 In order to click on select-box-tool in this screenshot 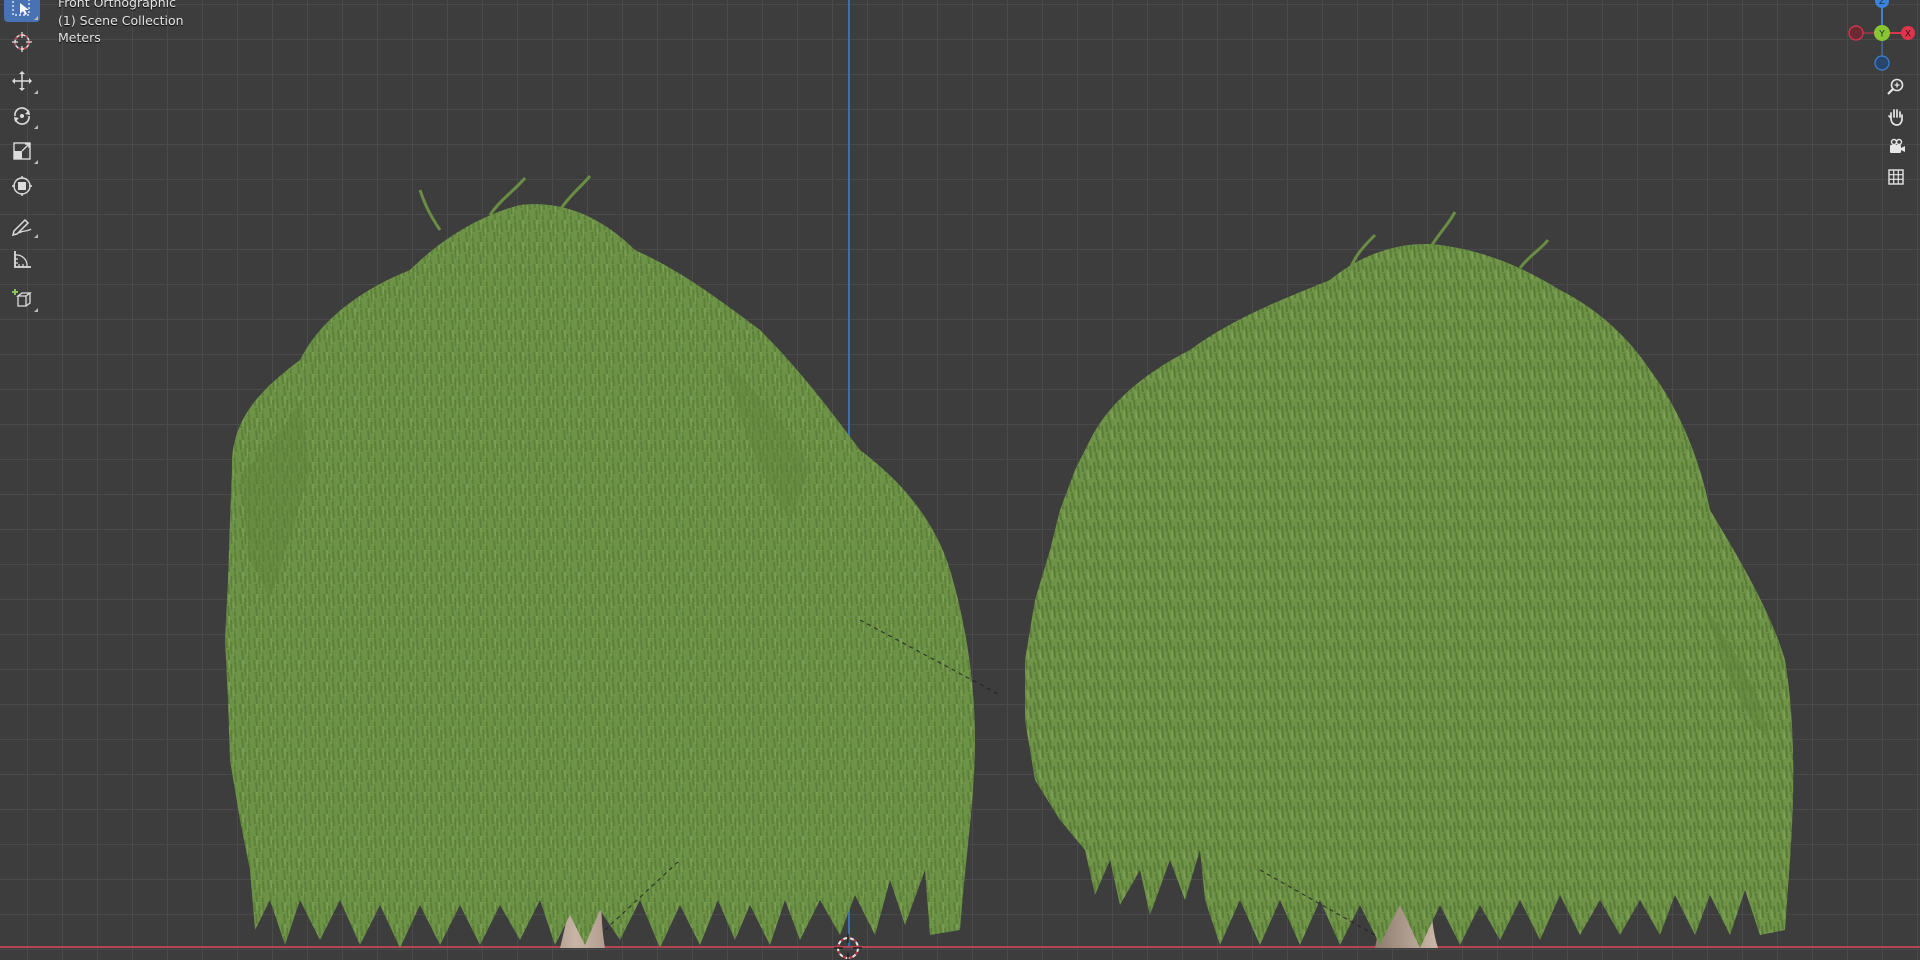, I will do `click(22, 11)`.